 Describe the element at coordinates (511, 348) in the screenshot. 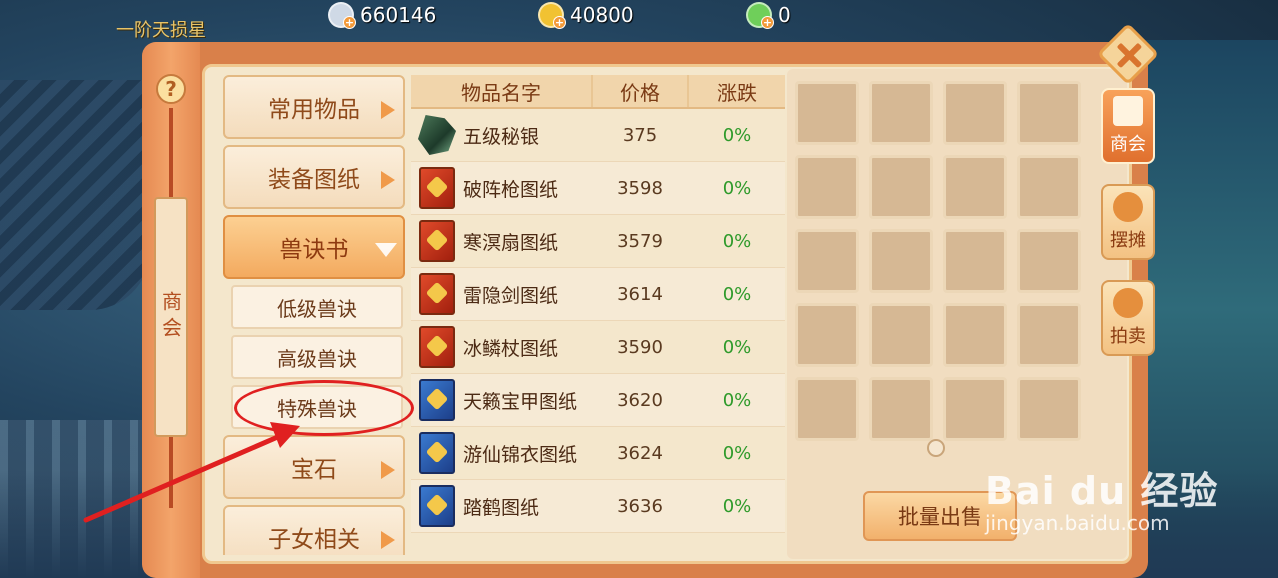

I see `item-name: 冰鳞杖图纸` at that location.